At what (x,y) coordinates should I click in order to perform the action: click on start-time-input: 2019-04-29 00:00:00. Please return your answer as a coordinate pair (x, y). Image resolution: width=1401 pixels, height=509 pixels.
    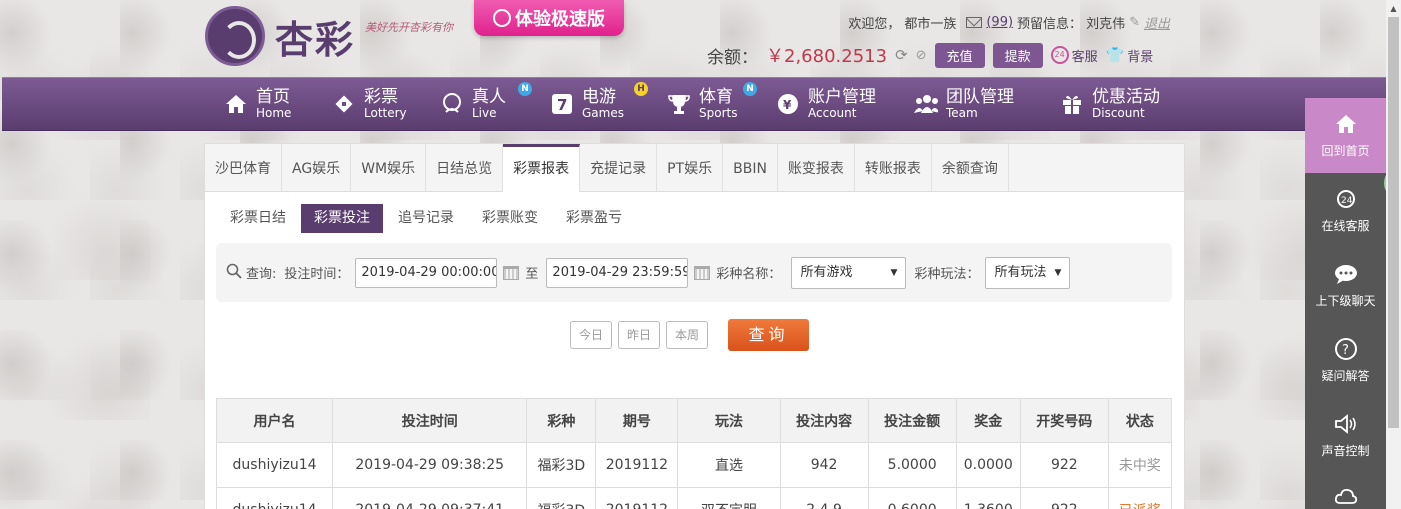
    Looking at the image, I should click on (426, 272).